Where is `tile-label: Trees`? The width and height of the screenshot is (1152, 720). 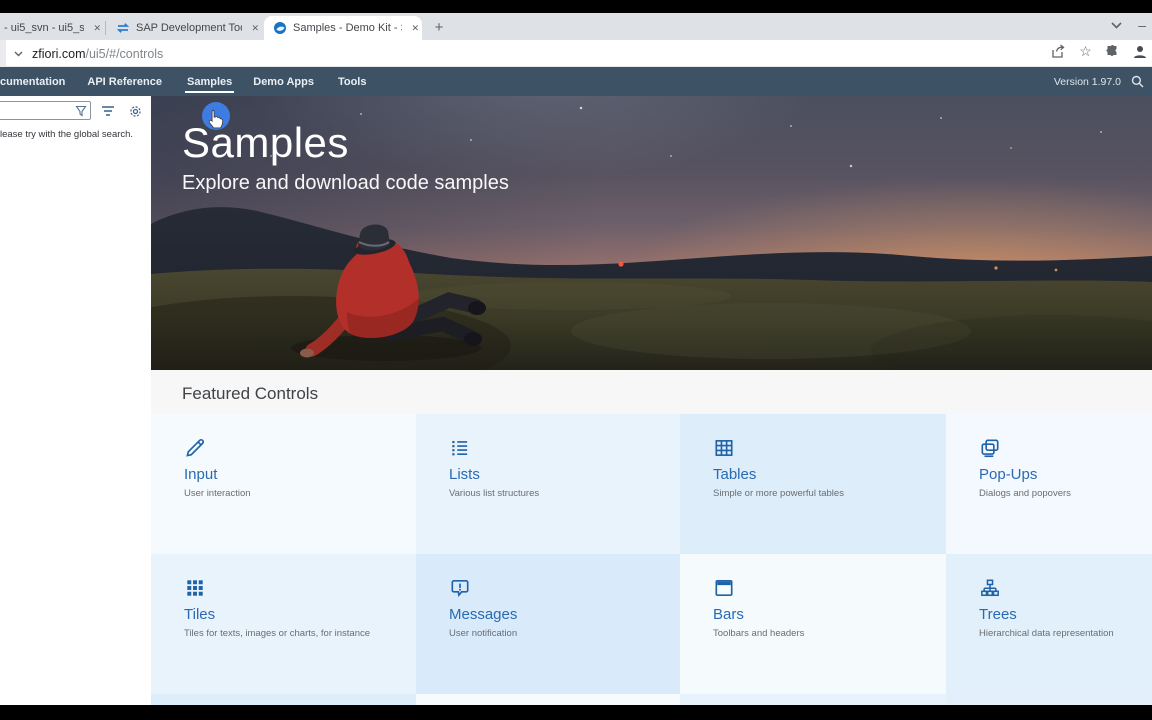
tile-label: Trees is located at coordinates (1058, 614).